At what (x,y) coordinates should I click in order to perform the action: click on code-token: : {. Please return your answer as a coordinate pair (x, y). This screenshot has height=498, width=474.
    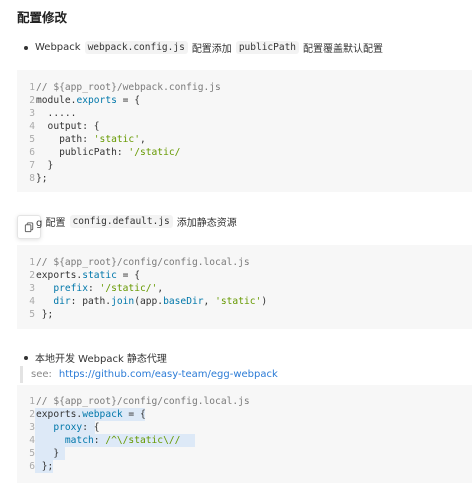
    Looking at the image, I should click on (91, 427).